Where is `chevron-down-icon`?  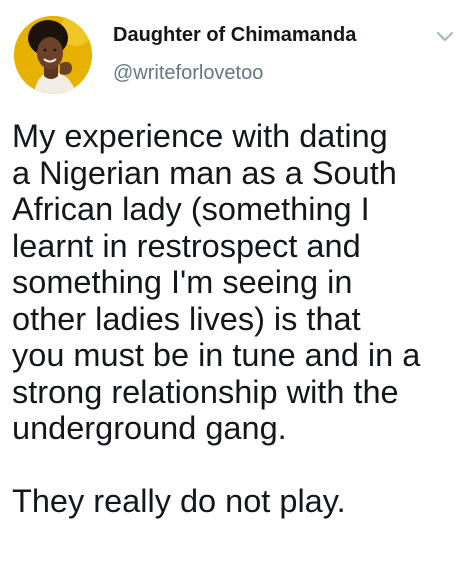 chevron-down-icon is located at coordinates (445, 37).